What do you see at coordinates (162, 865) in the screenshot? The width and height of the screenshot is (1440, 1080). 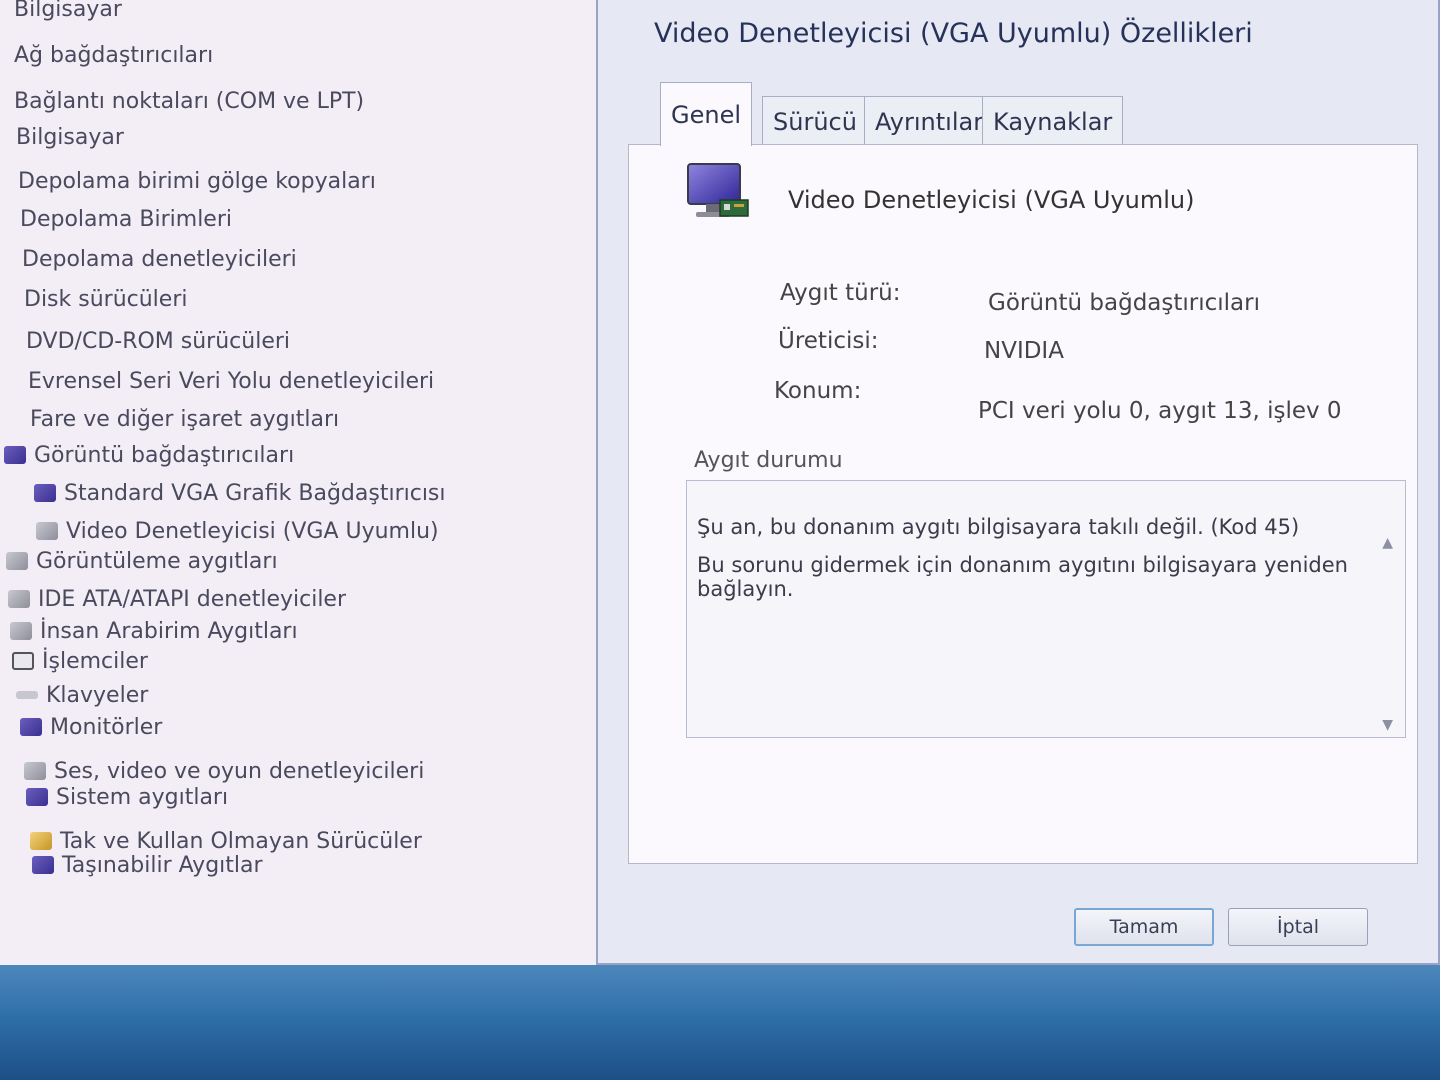 I see `tree-item-label: Taşınabilir Aygıtlar` at bounding box center [162, 865].